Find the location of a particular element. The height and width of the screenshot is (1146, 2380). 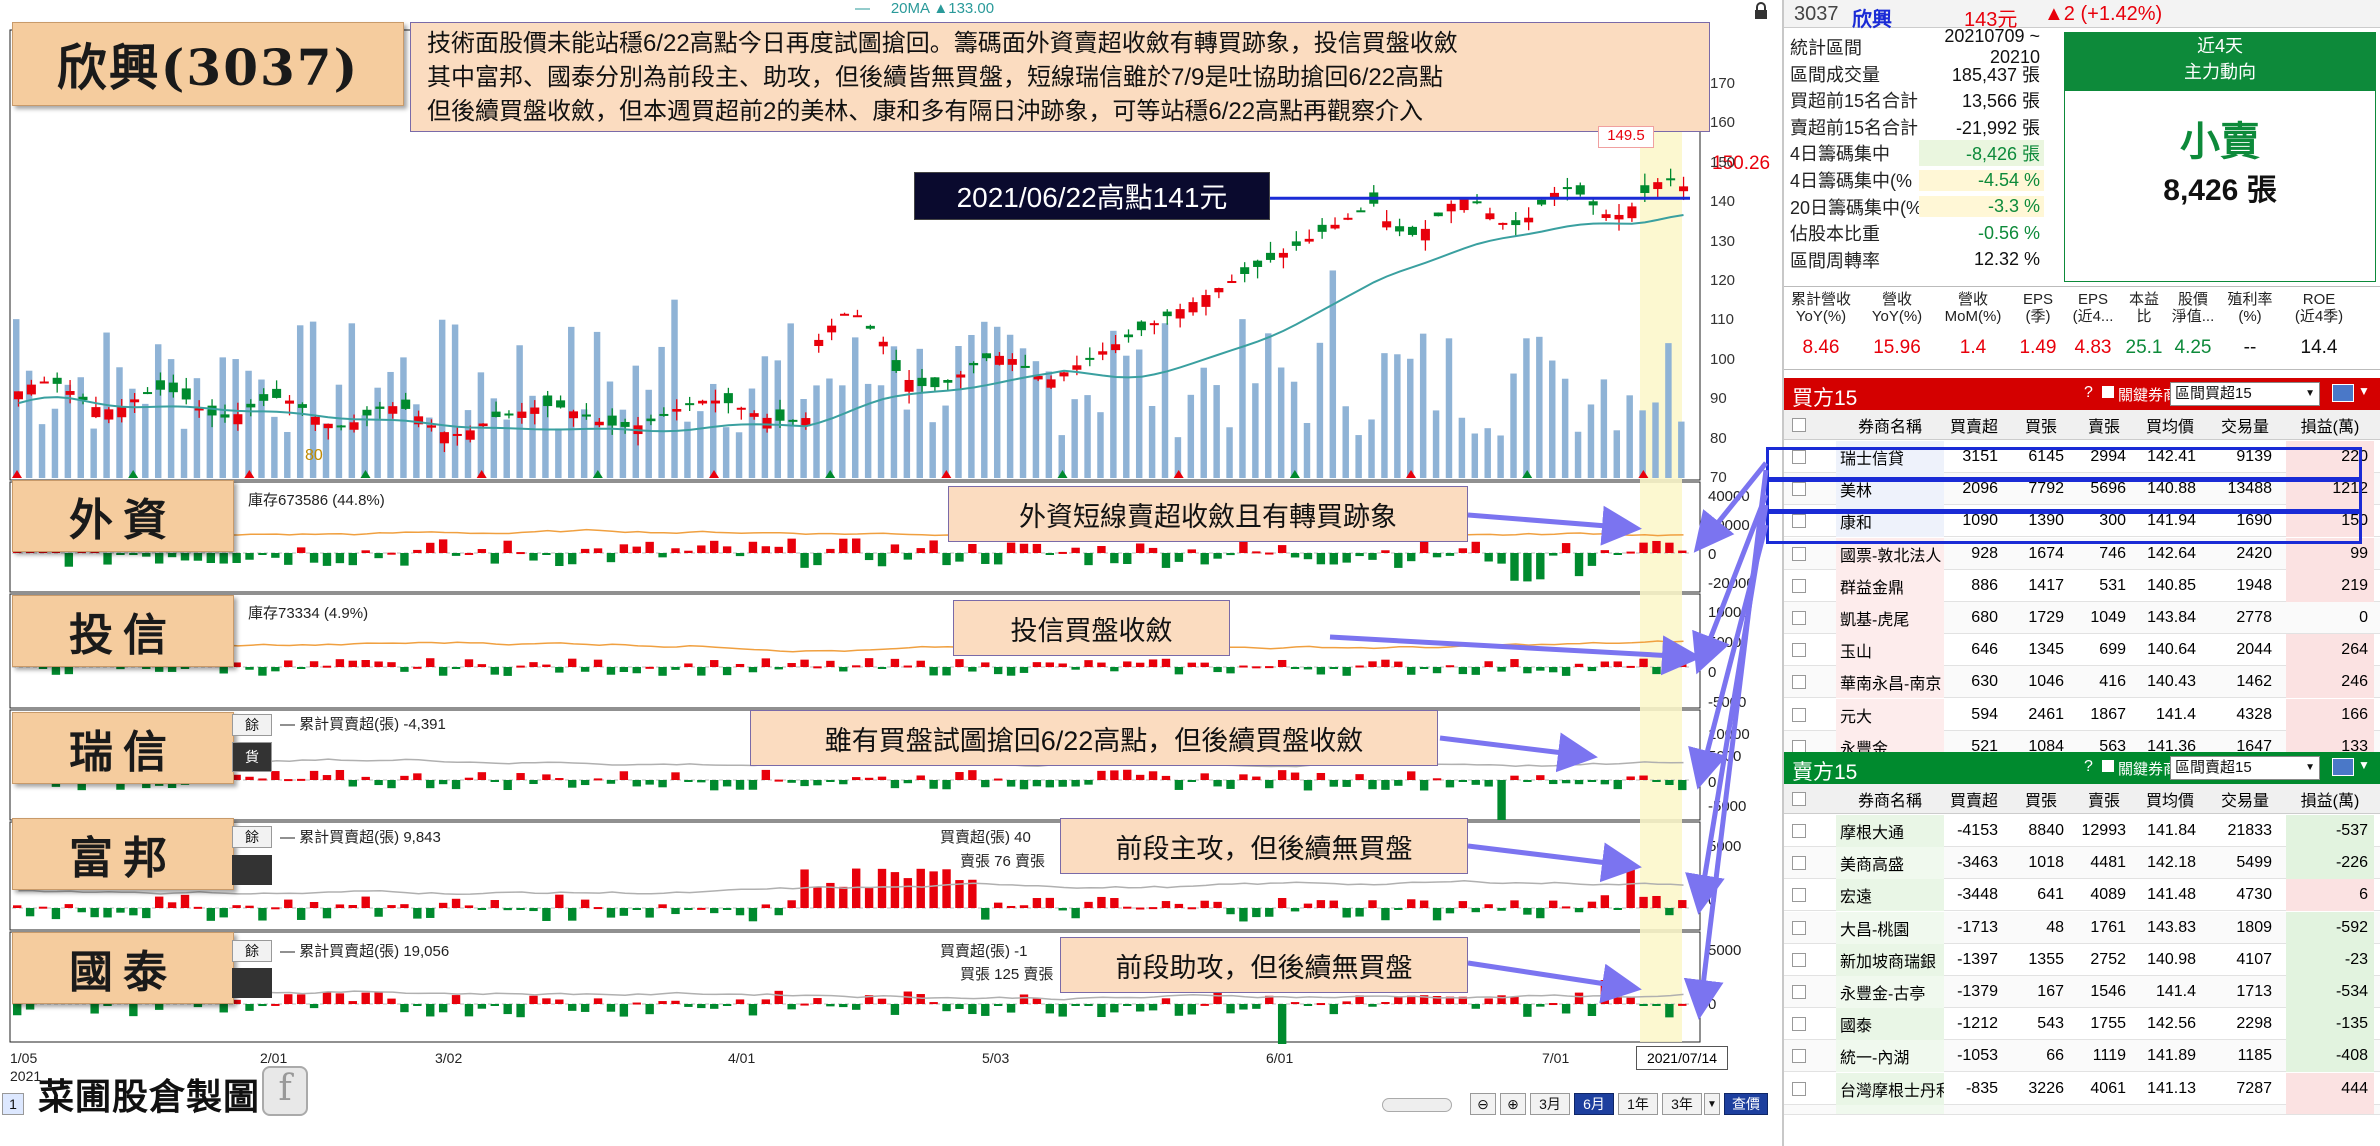

table-row: 國泰 -1212 543 1755 142.56 2298 -135 is located at coordinates (2082, 1024).